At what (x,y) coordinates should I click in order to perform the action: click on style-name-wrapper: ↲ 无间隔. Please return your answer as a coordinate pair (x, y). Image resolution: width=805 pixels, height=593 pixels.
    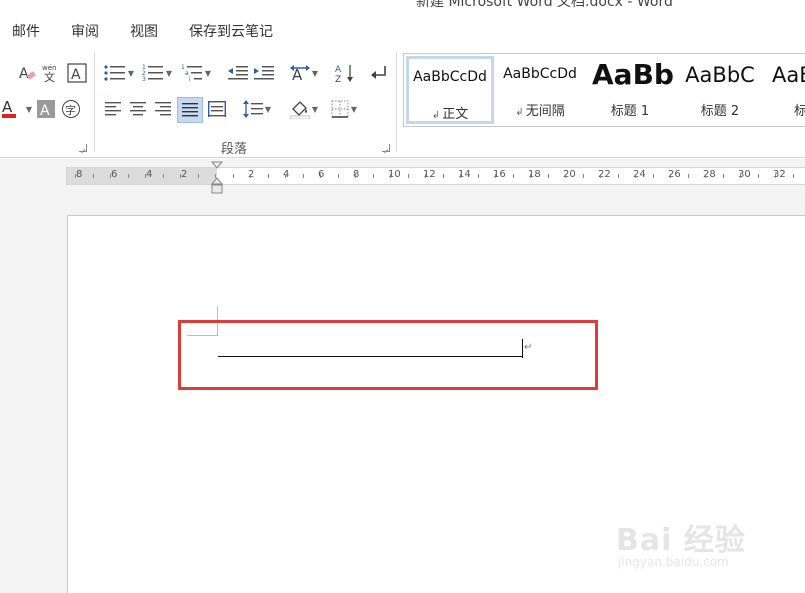
    Looking at the image, I should click on (540, 109).